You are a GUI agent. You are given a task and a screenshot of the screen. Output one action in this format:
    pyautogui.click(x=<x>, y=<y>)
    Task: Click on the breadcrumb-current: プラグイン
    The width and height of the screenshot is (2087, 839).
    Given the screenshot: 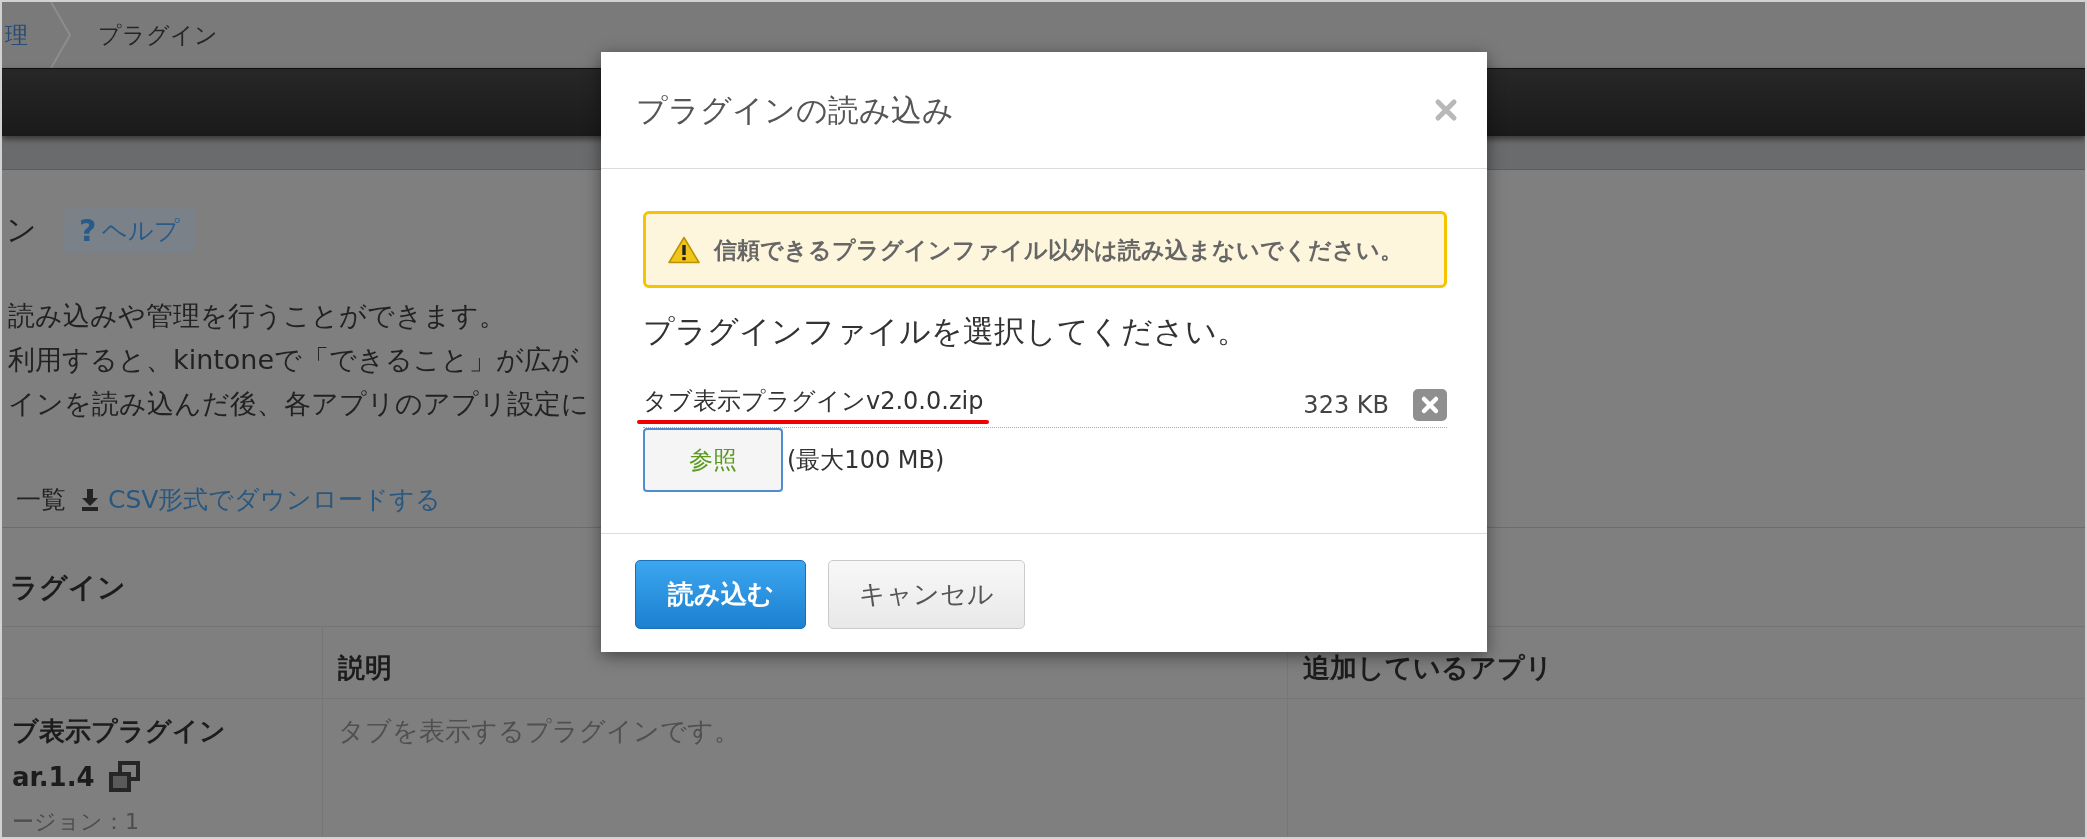 What is the action you would take?
    pyautogui.click(x=158, y=35)
    